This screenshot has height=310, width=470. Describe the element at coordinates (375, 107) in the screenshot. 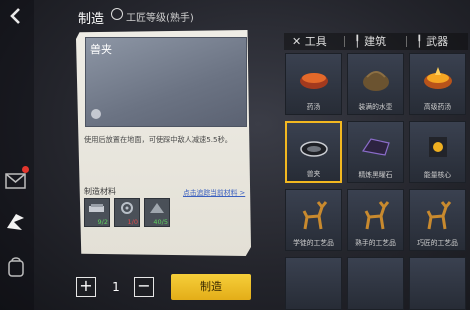

I see `grid-item-label: 装满的水壶` at that location.